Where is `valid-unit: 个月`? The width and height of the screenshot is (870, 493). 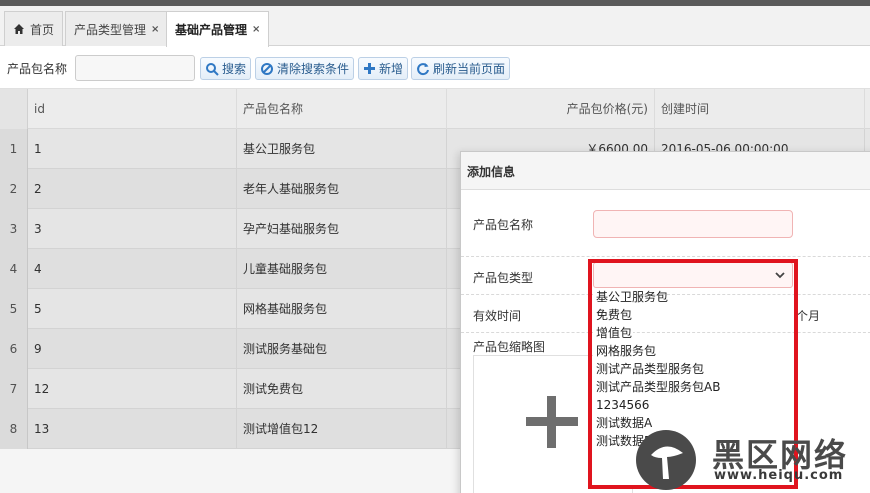
valid-unit: 个月 is located at coordinates (808, 316).